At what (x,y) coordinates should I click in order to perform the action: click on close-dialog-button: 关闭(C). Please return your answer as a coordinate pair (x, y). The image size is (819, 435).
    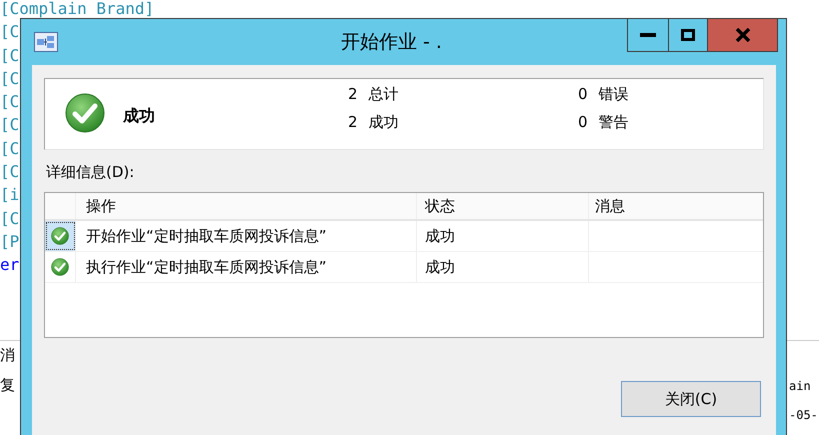
    Looking at the image, I should click on (691, 399).